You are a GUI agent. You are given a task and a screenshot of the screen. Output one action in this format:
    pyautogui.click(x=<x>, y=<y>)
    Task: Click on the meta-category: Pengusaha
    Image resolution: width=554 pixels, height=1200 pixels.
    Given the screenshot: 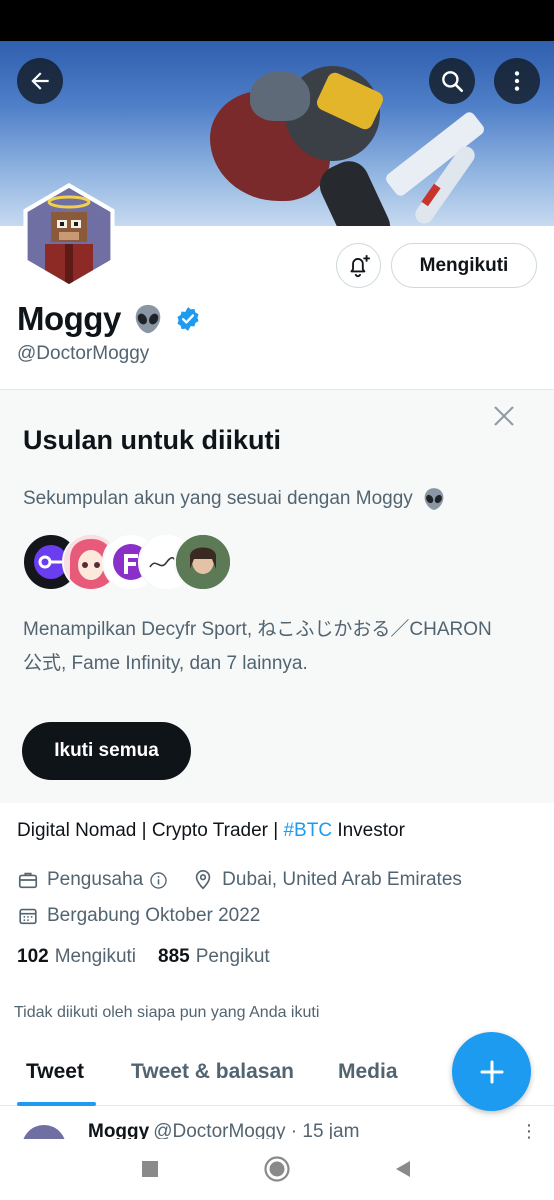 What is the action you would take?
    pyautogui.click(x=96, y=880)
    